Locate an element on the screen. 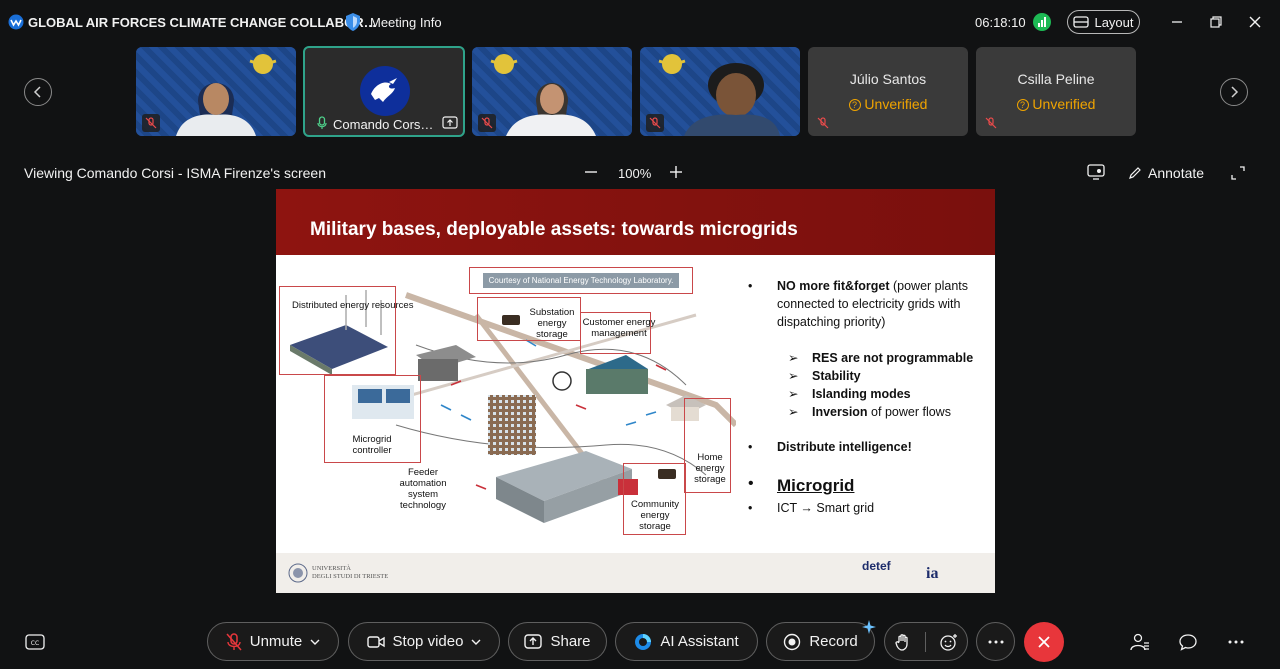 This screenshot has width=1280, height=669. more-options-button is located at coordinates (995, 641).